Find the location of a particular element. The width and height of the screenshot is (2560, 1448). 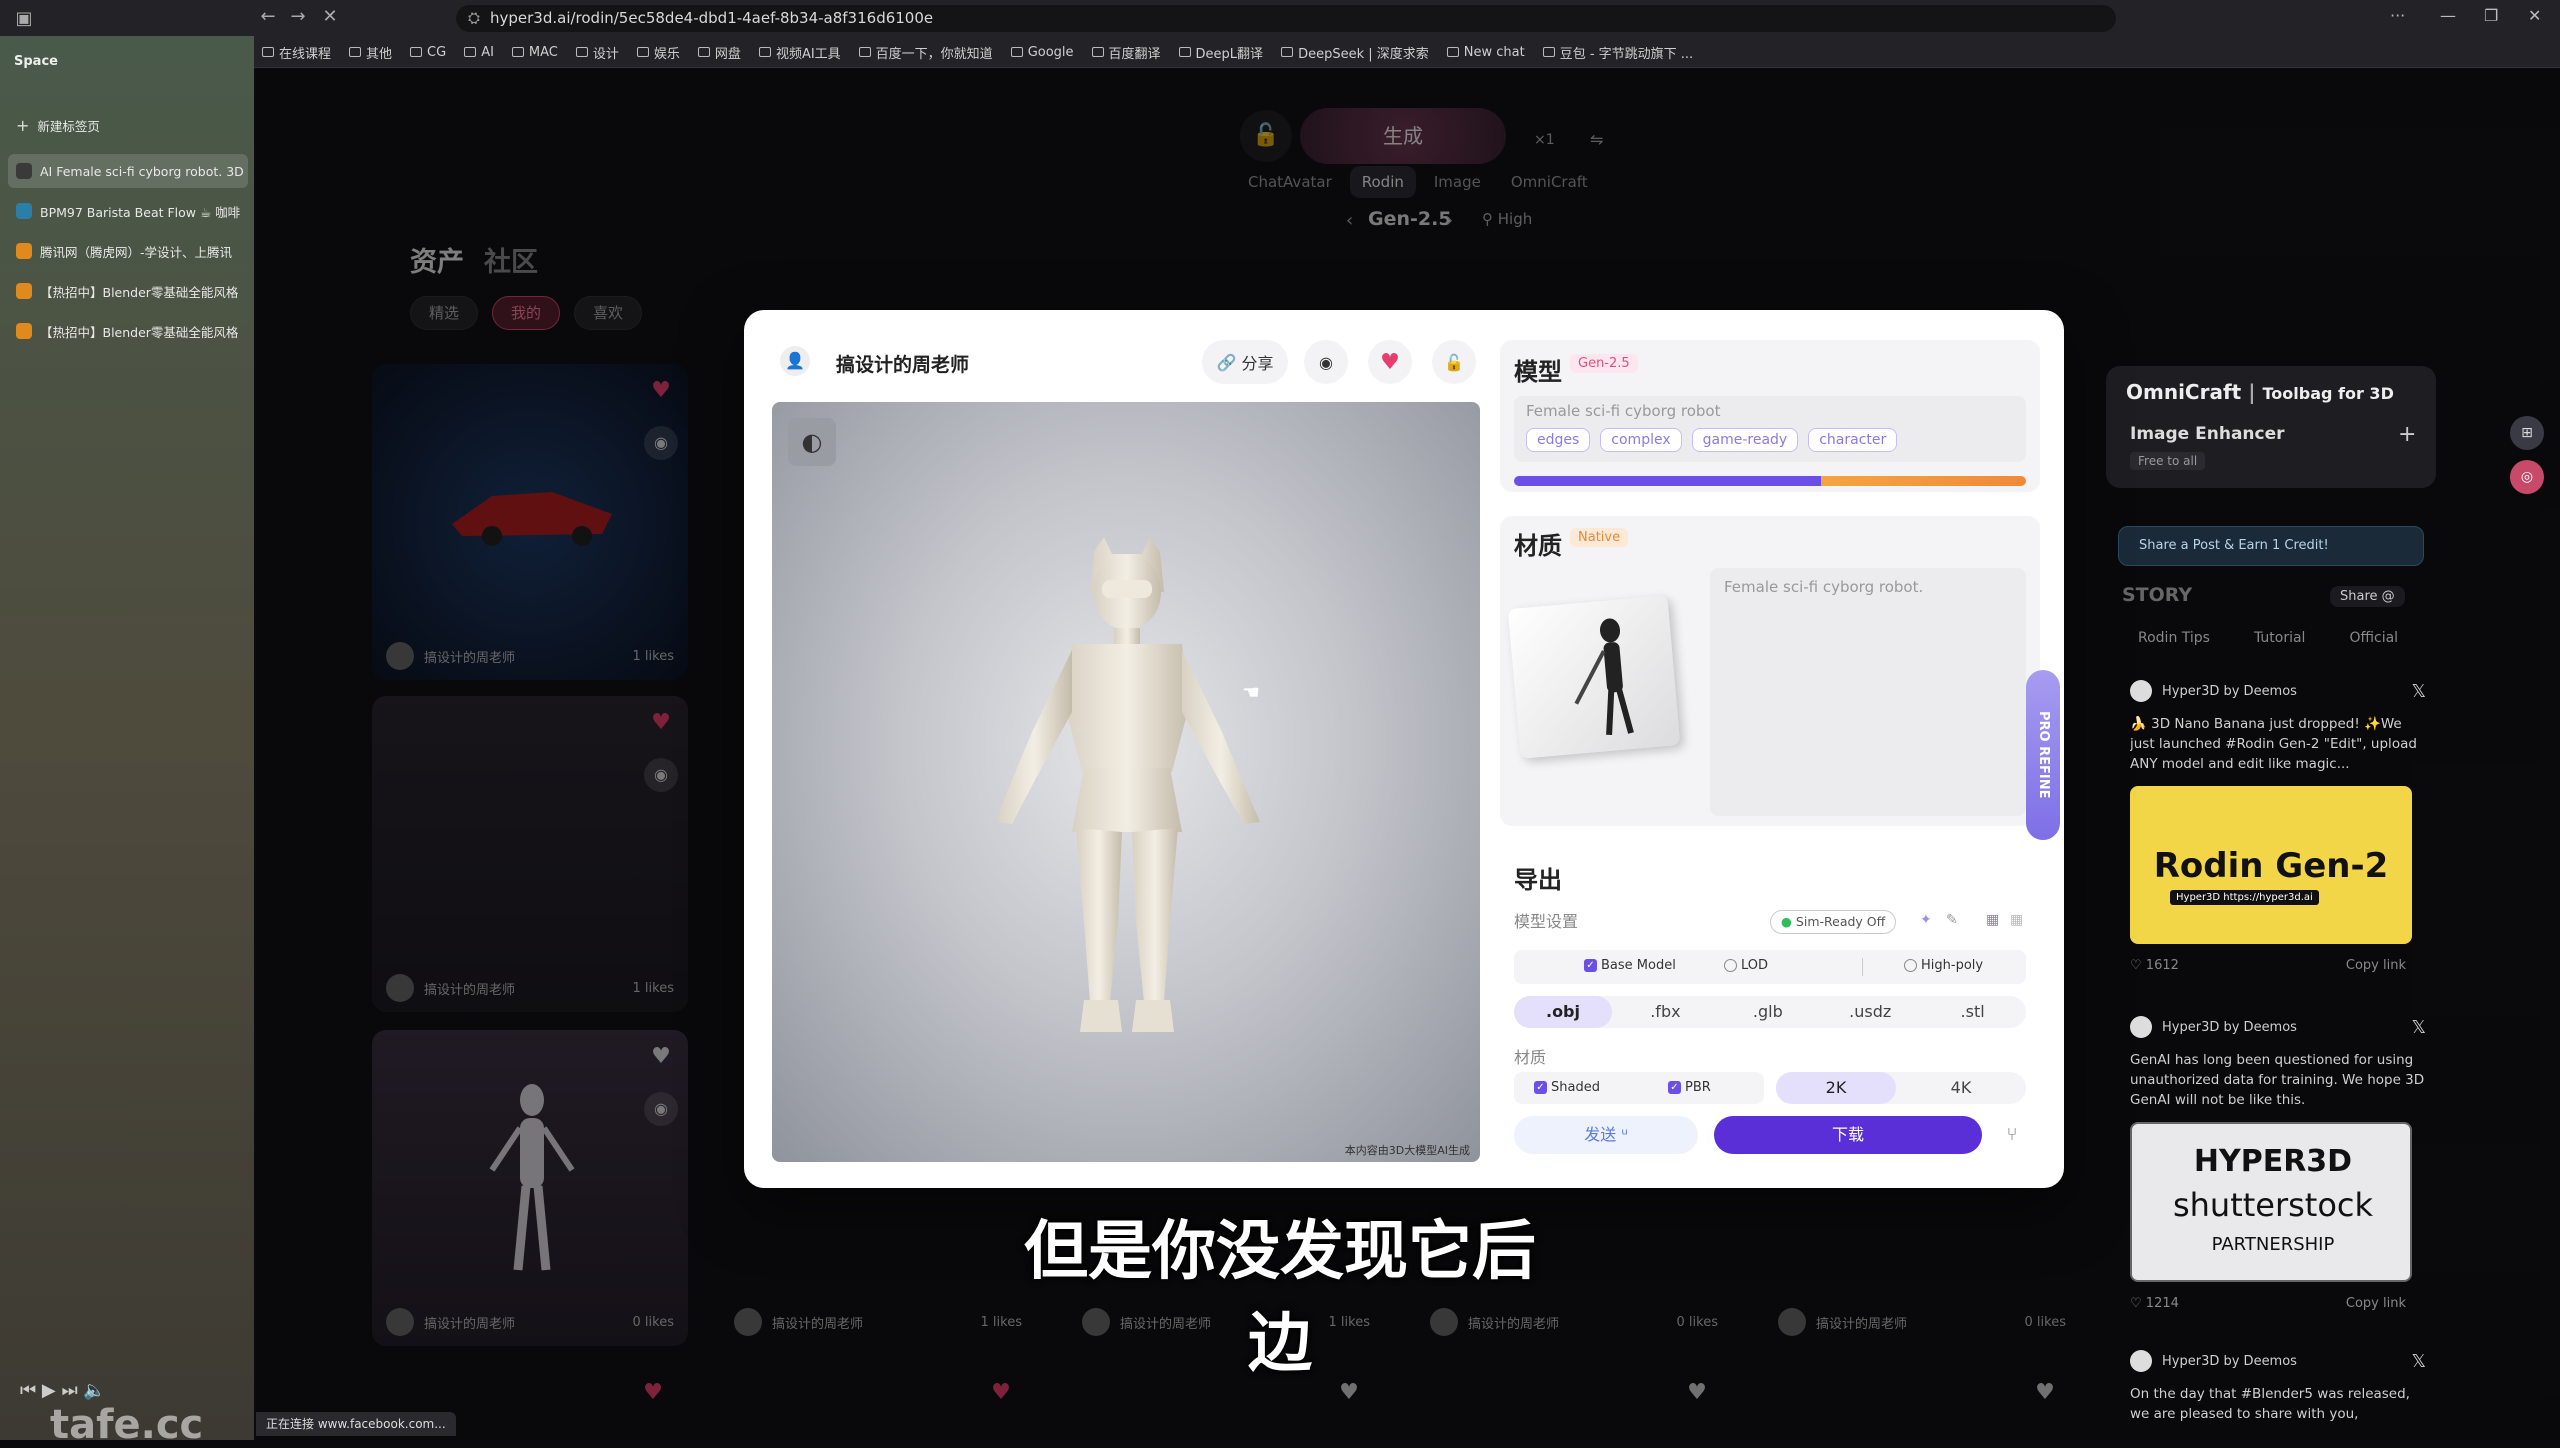

sidebar-tab: BPM97 Barista Beat Flow ☕ 咖啡 is located at coordinates (128, 211).